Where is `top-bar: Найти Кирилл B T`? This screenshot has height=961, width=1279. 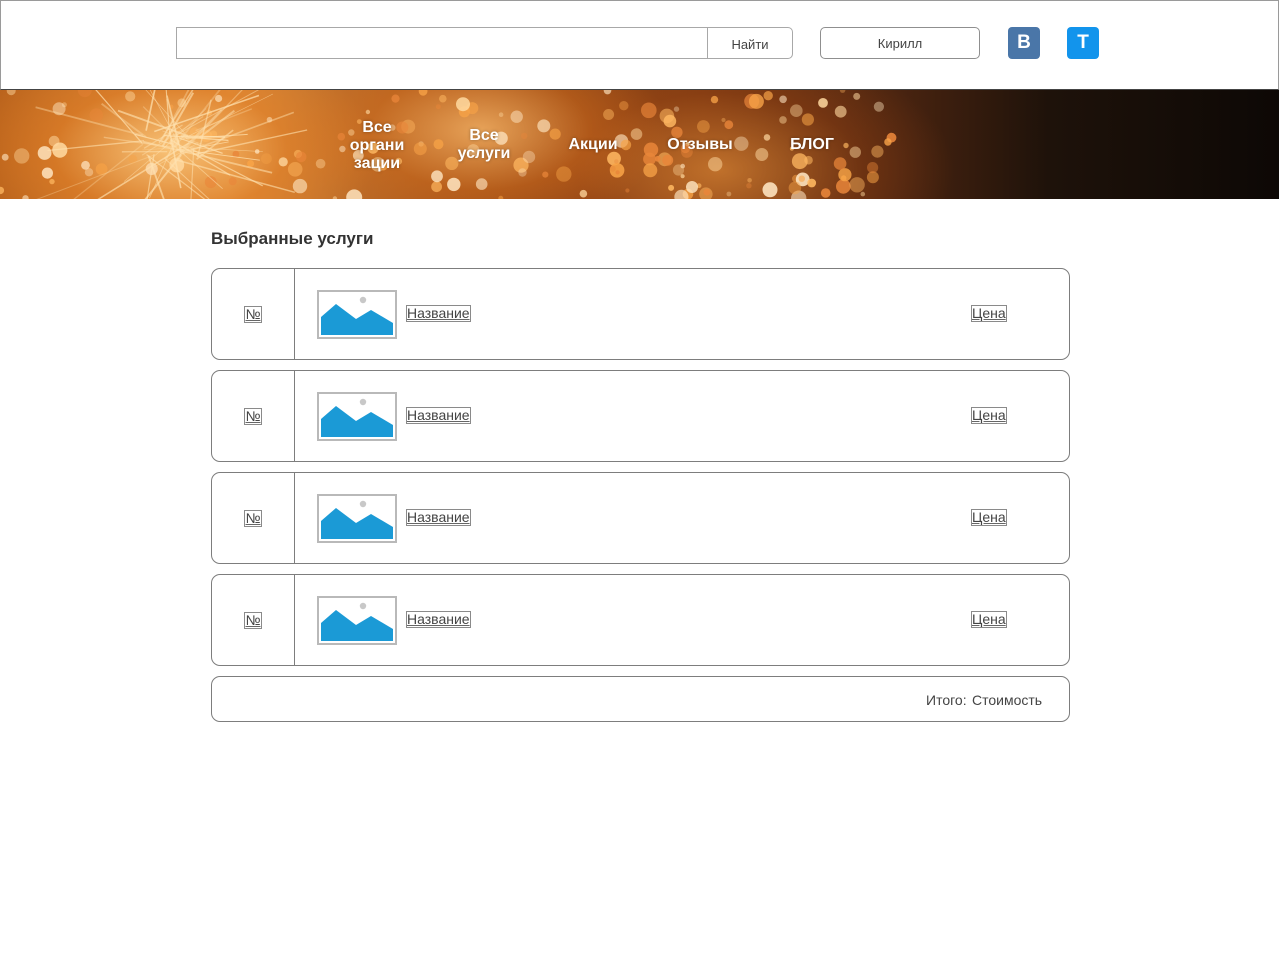 top-bar: Найти Кирилл B T is located at coordinates (639, 45).